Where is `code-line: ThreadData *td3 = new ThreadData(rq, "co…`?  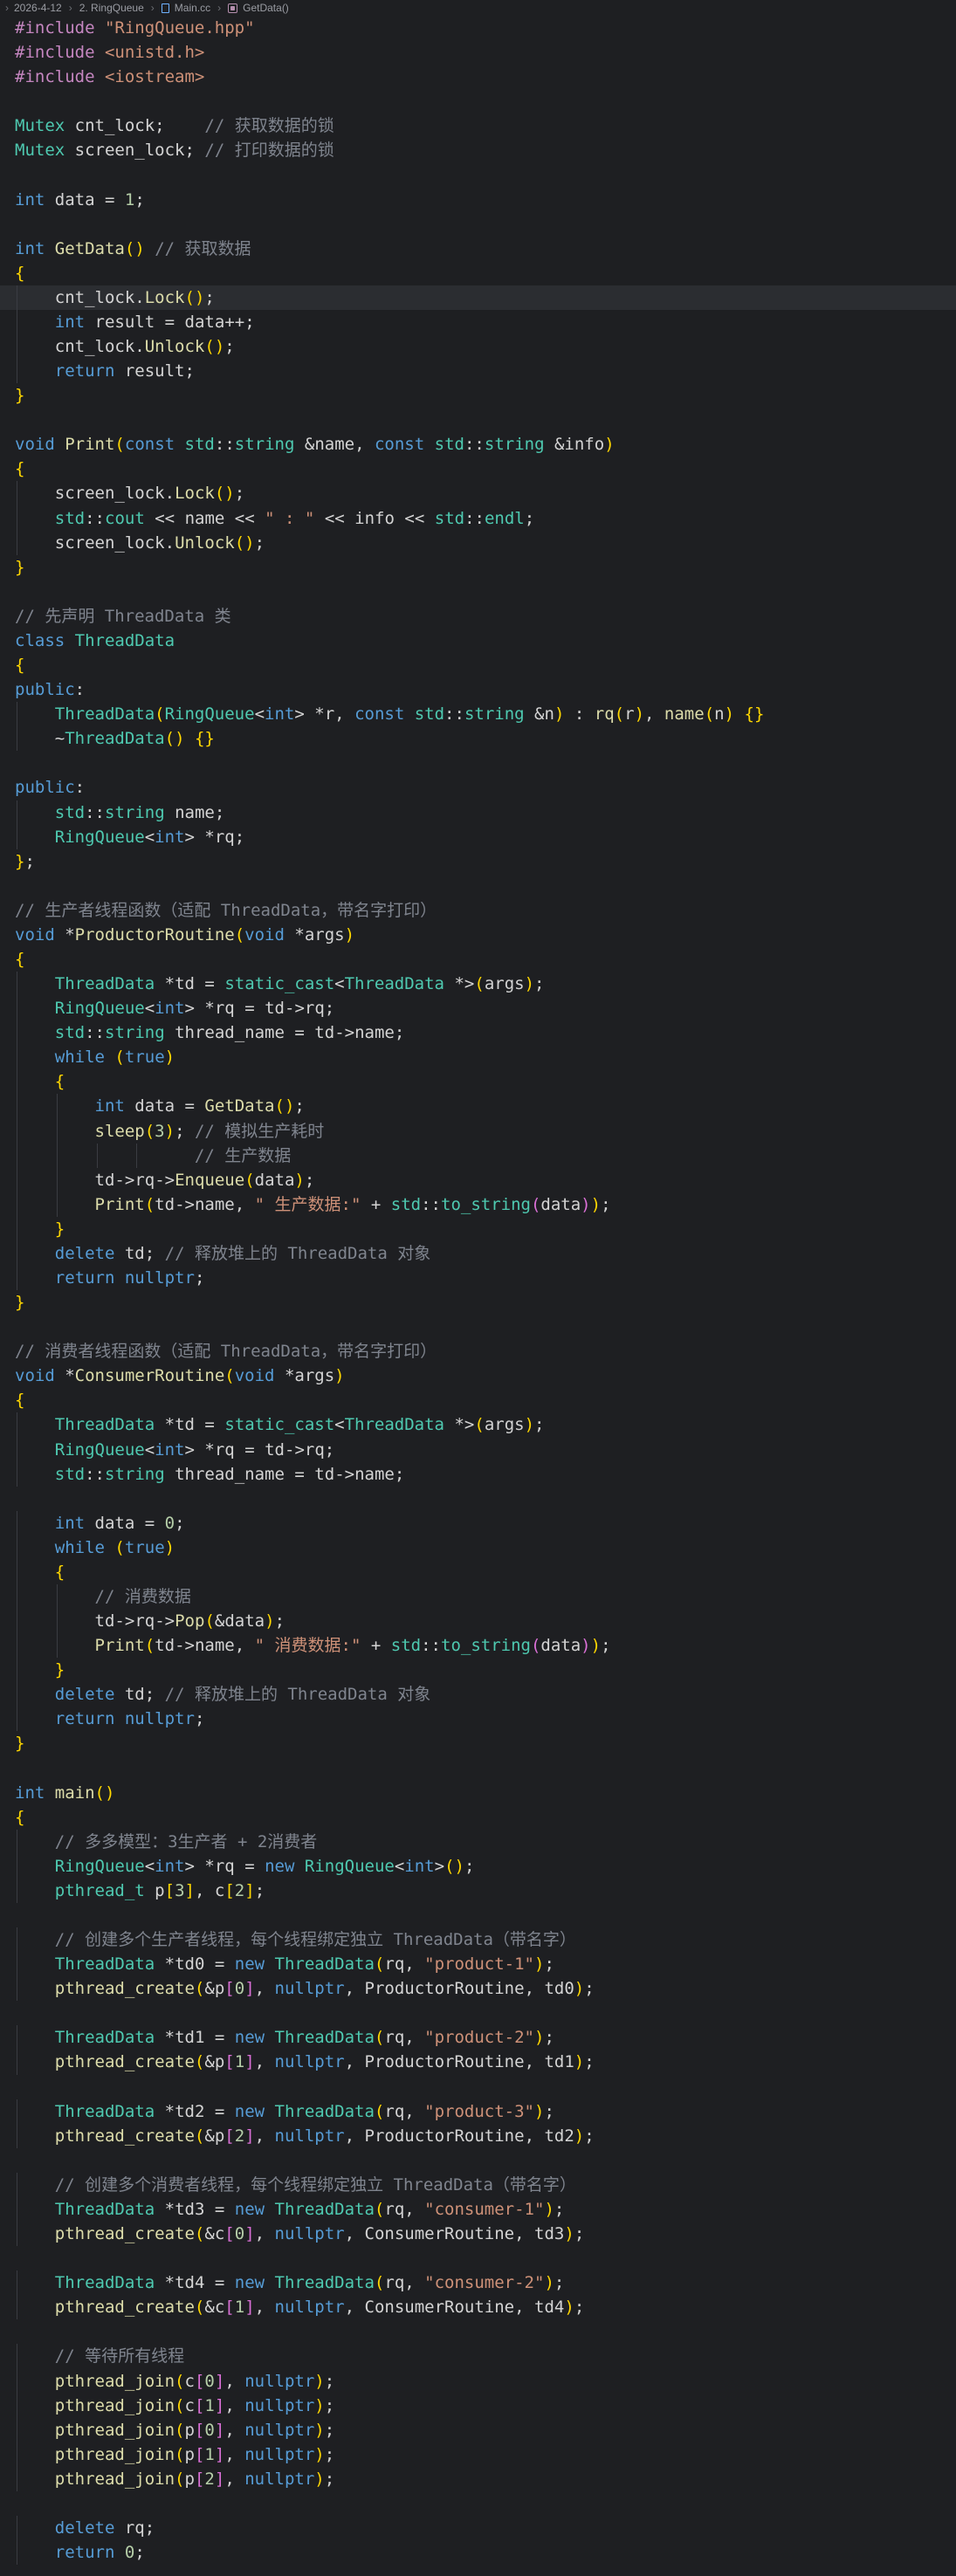 code-line: ThreadData *td3 = new ThreadData(rq, "co… is located at coordinates (486, 2209).